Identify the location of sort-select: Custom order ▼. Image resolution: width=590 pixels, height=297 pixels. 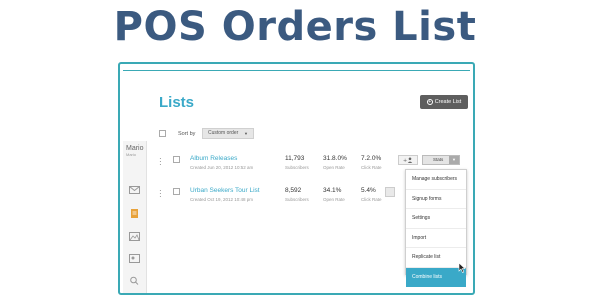
(228, 133).